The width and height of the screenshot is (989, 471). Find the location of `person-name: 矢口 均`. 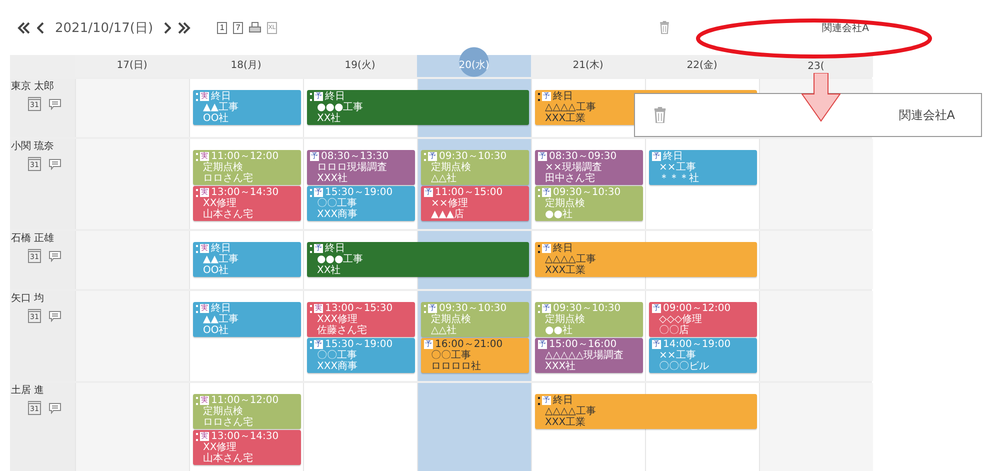

person-name: 矢口 均 is located at coordinates (28, 298).